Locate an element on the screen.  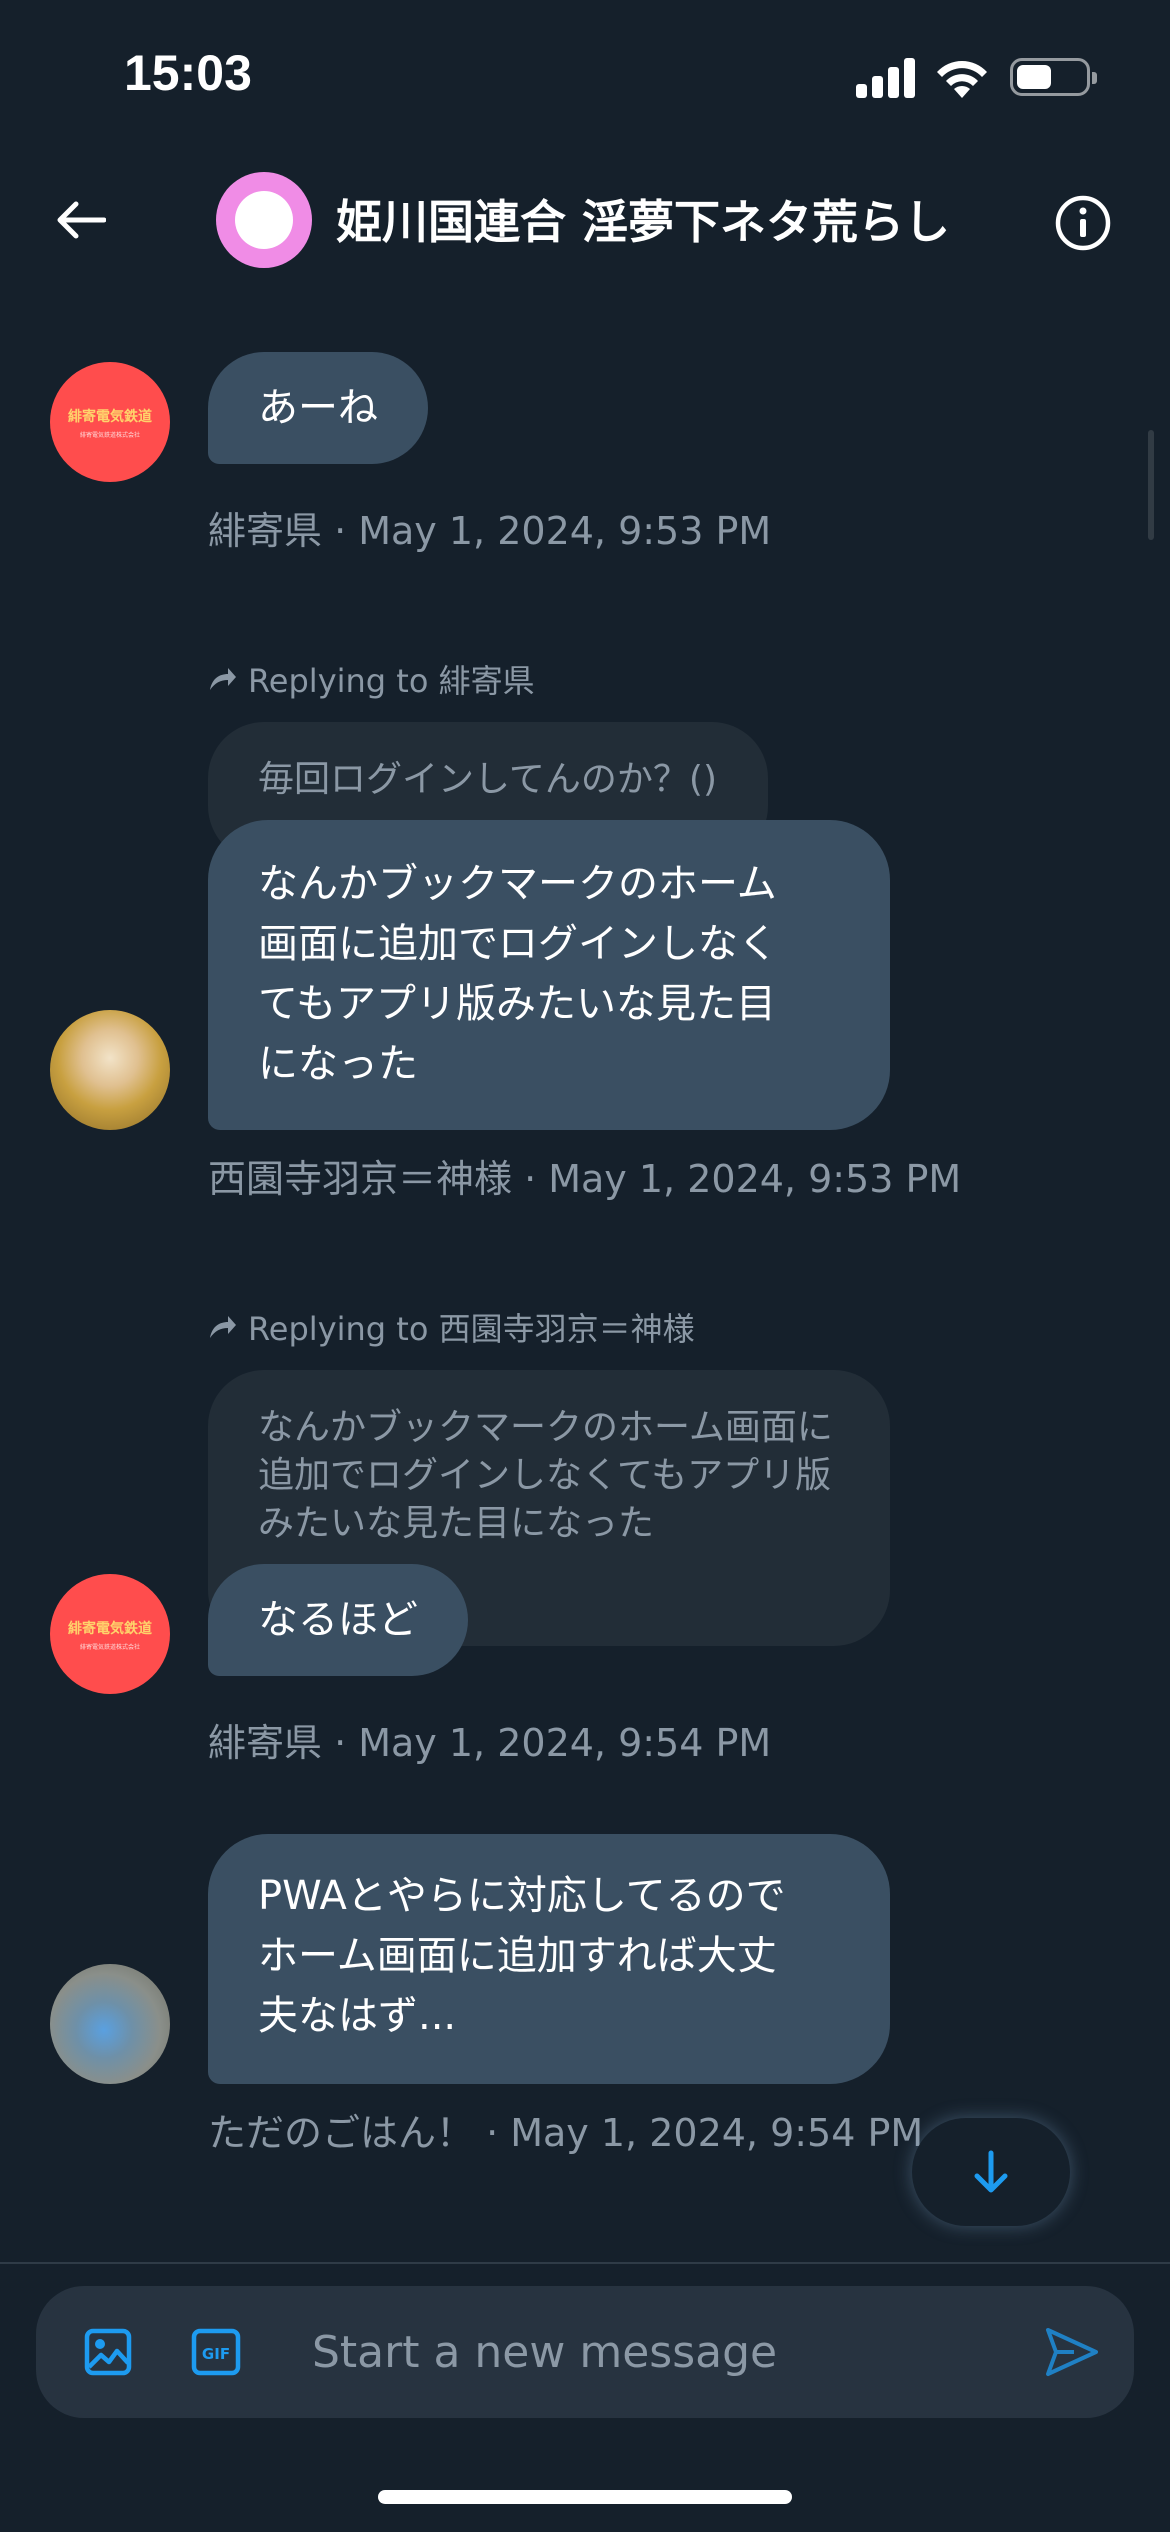
replying-to-label: Replying to 緋寄県 is located at coordinates (371, 679).